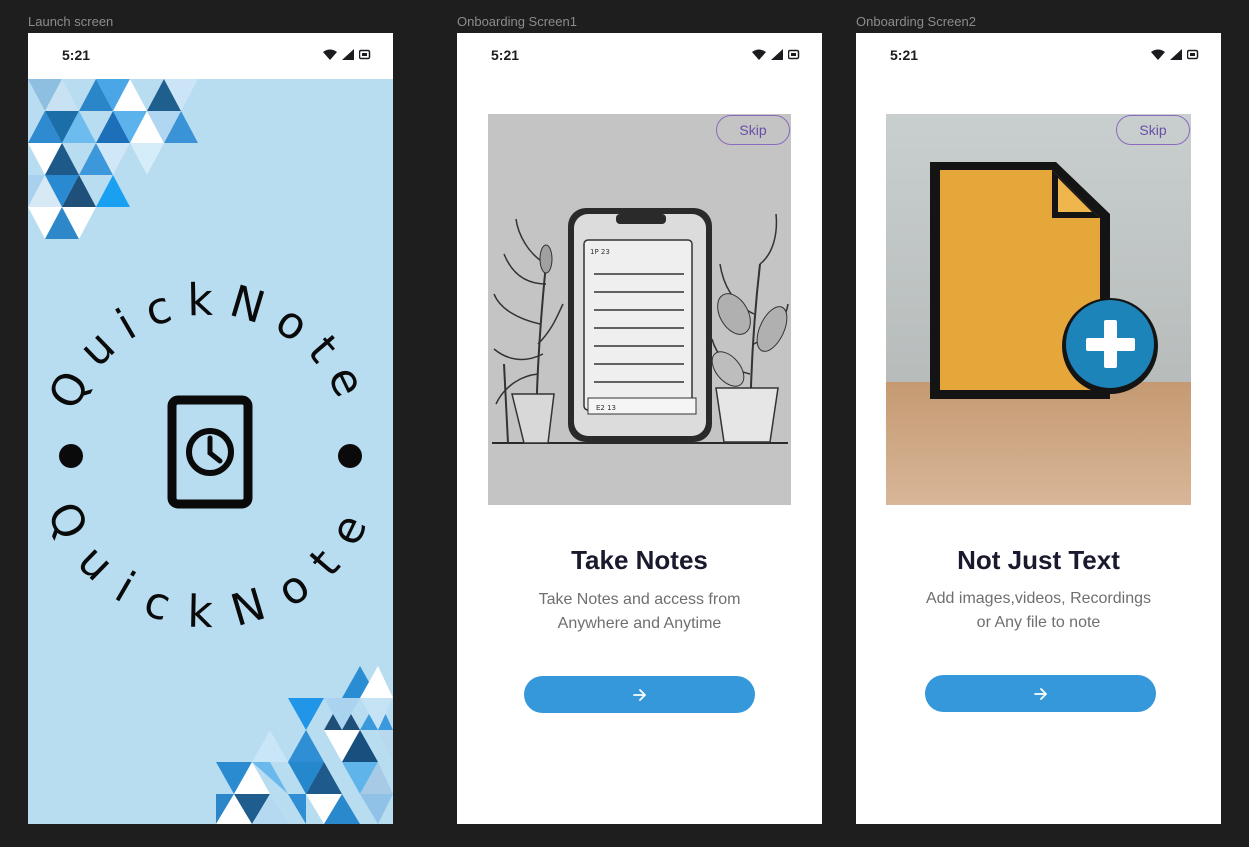  I want to click on hero-illustration-phone-notes: 1P 23 E2 13 Skip, so click(639, 309).